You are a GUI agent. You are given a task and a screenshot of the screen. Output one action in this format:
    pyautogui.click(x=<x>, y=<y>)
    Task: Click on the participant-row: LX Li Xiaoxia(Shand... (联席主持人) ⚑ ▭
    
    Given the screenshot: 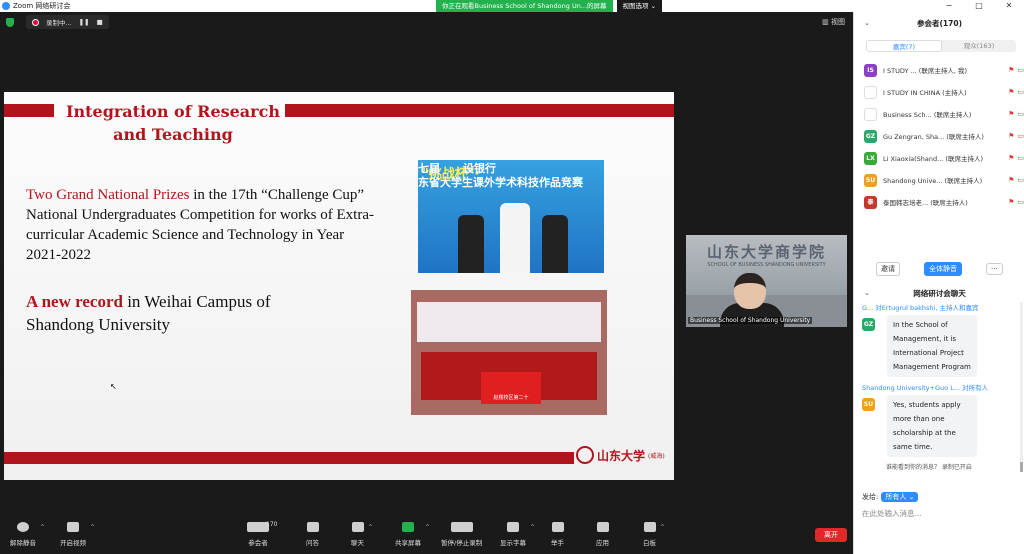 What is the action you would take?
    pyautogui.click(x=944, y=158)
    